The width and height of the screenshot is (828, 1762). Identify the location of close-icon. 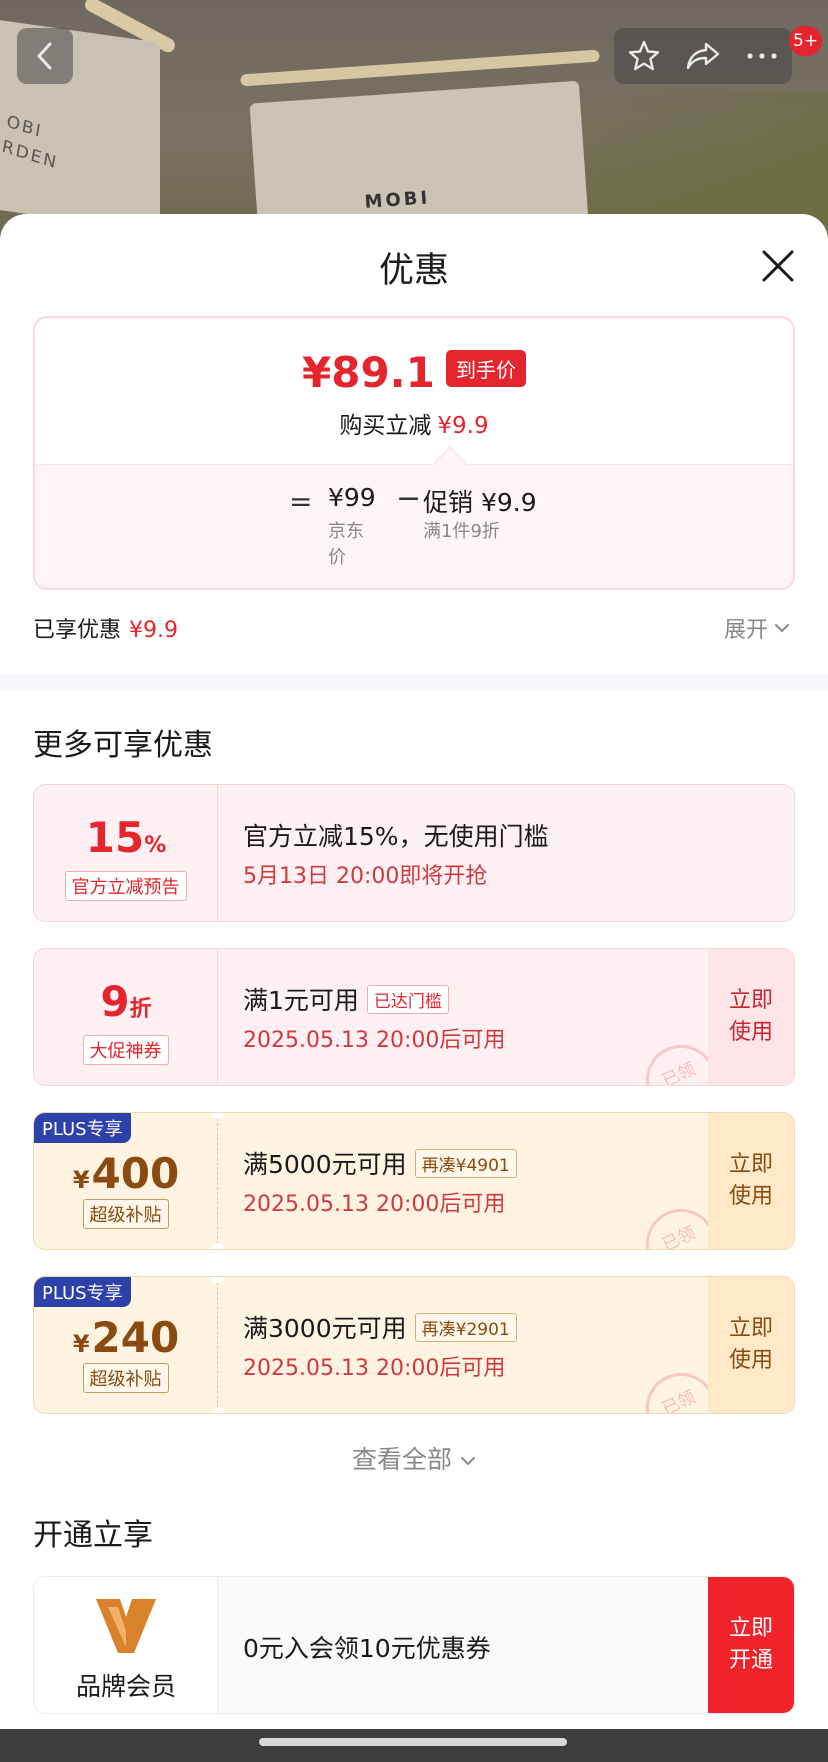
(778, 266).